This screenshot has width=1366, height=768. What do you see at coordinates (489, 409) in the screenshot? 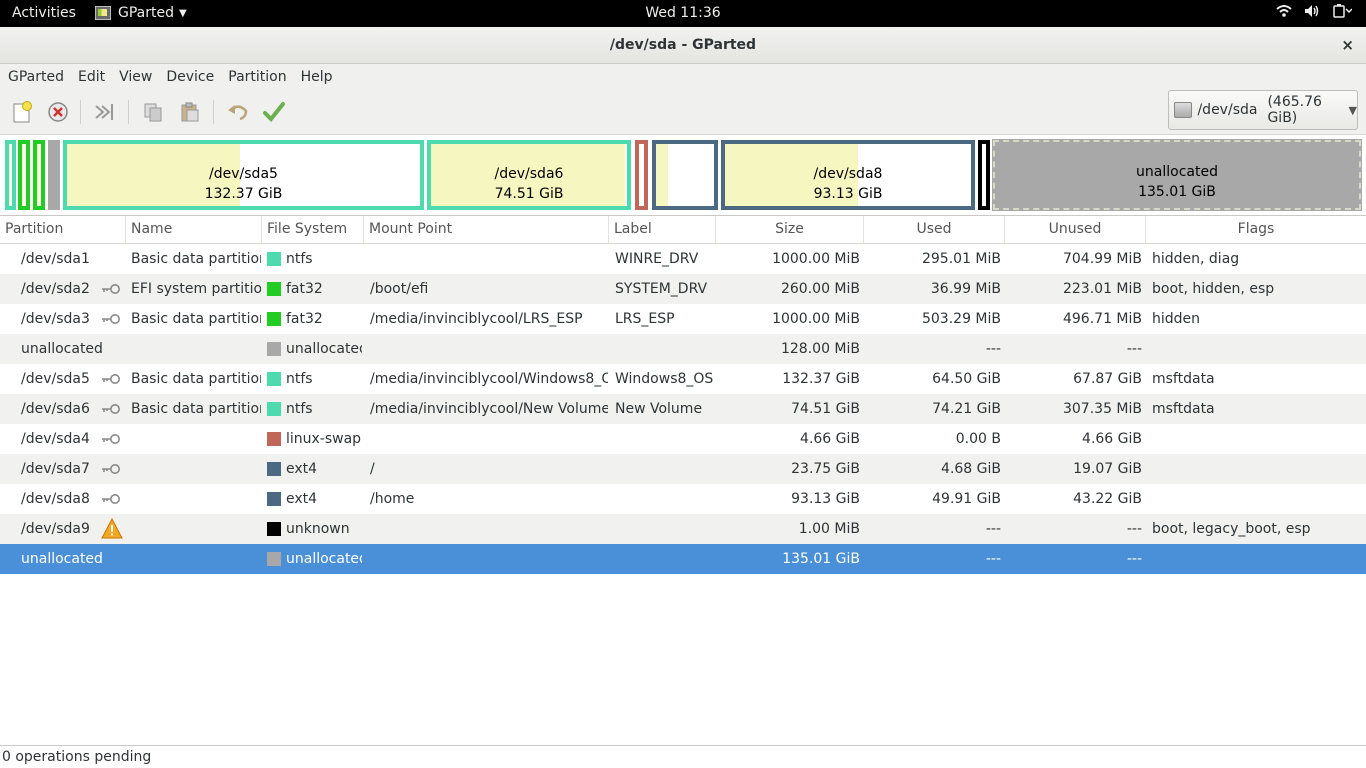
I see `cell-mount-point: /media/invinciblycool/New Volume` at bounding box center [489, 409].